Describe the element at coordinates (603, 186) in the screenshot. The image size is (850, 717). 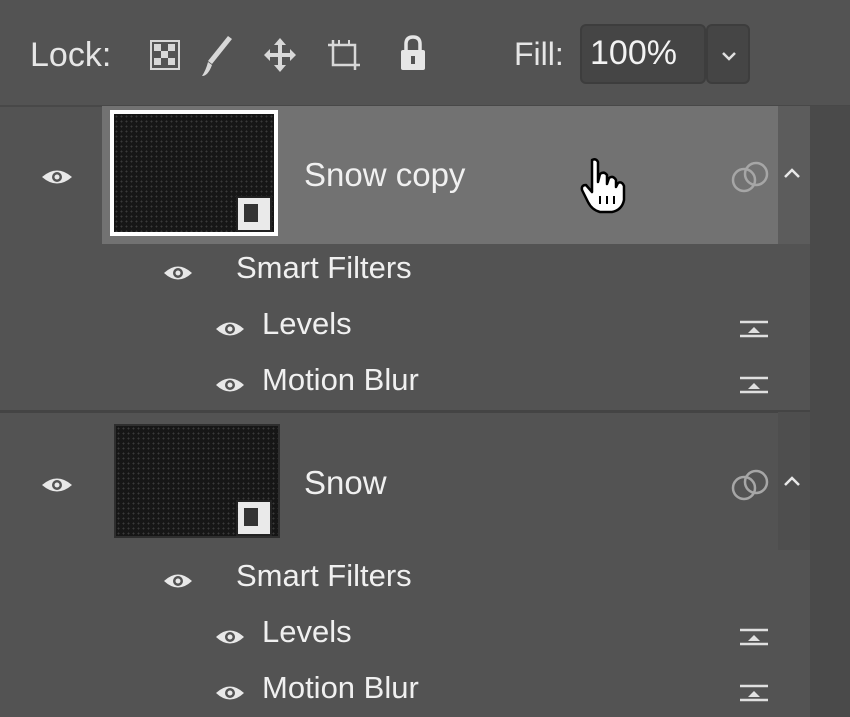
I see `hand-cursor-icon` at that location.